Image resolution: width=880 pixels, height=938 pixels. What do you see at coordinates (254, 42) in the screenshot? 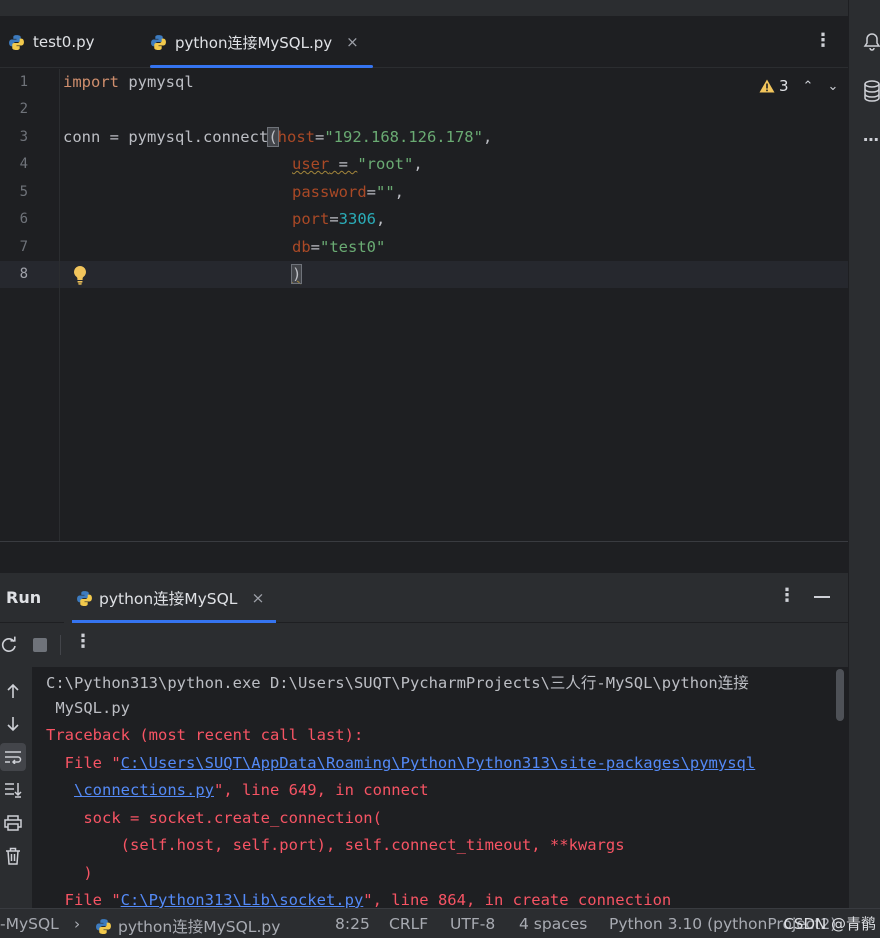
I see `tab-label: python连接MySQL.py` at bounding box center [254, 42].